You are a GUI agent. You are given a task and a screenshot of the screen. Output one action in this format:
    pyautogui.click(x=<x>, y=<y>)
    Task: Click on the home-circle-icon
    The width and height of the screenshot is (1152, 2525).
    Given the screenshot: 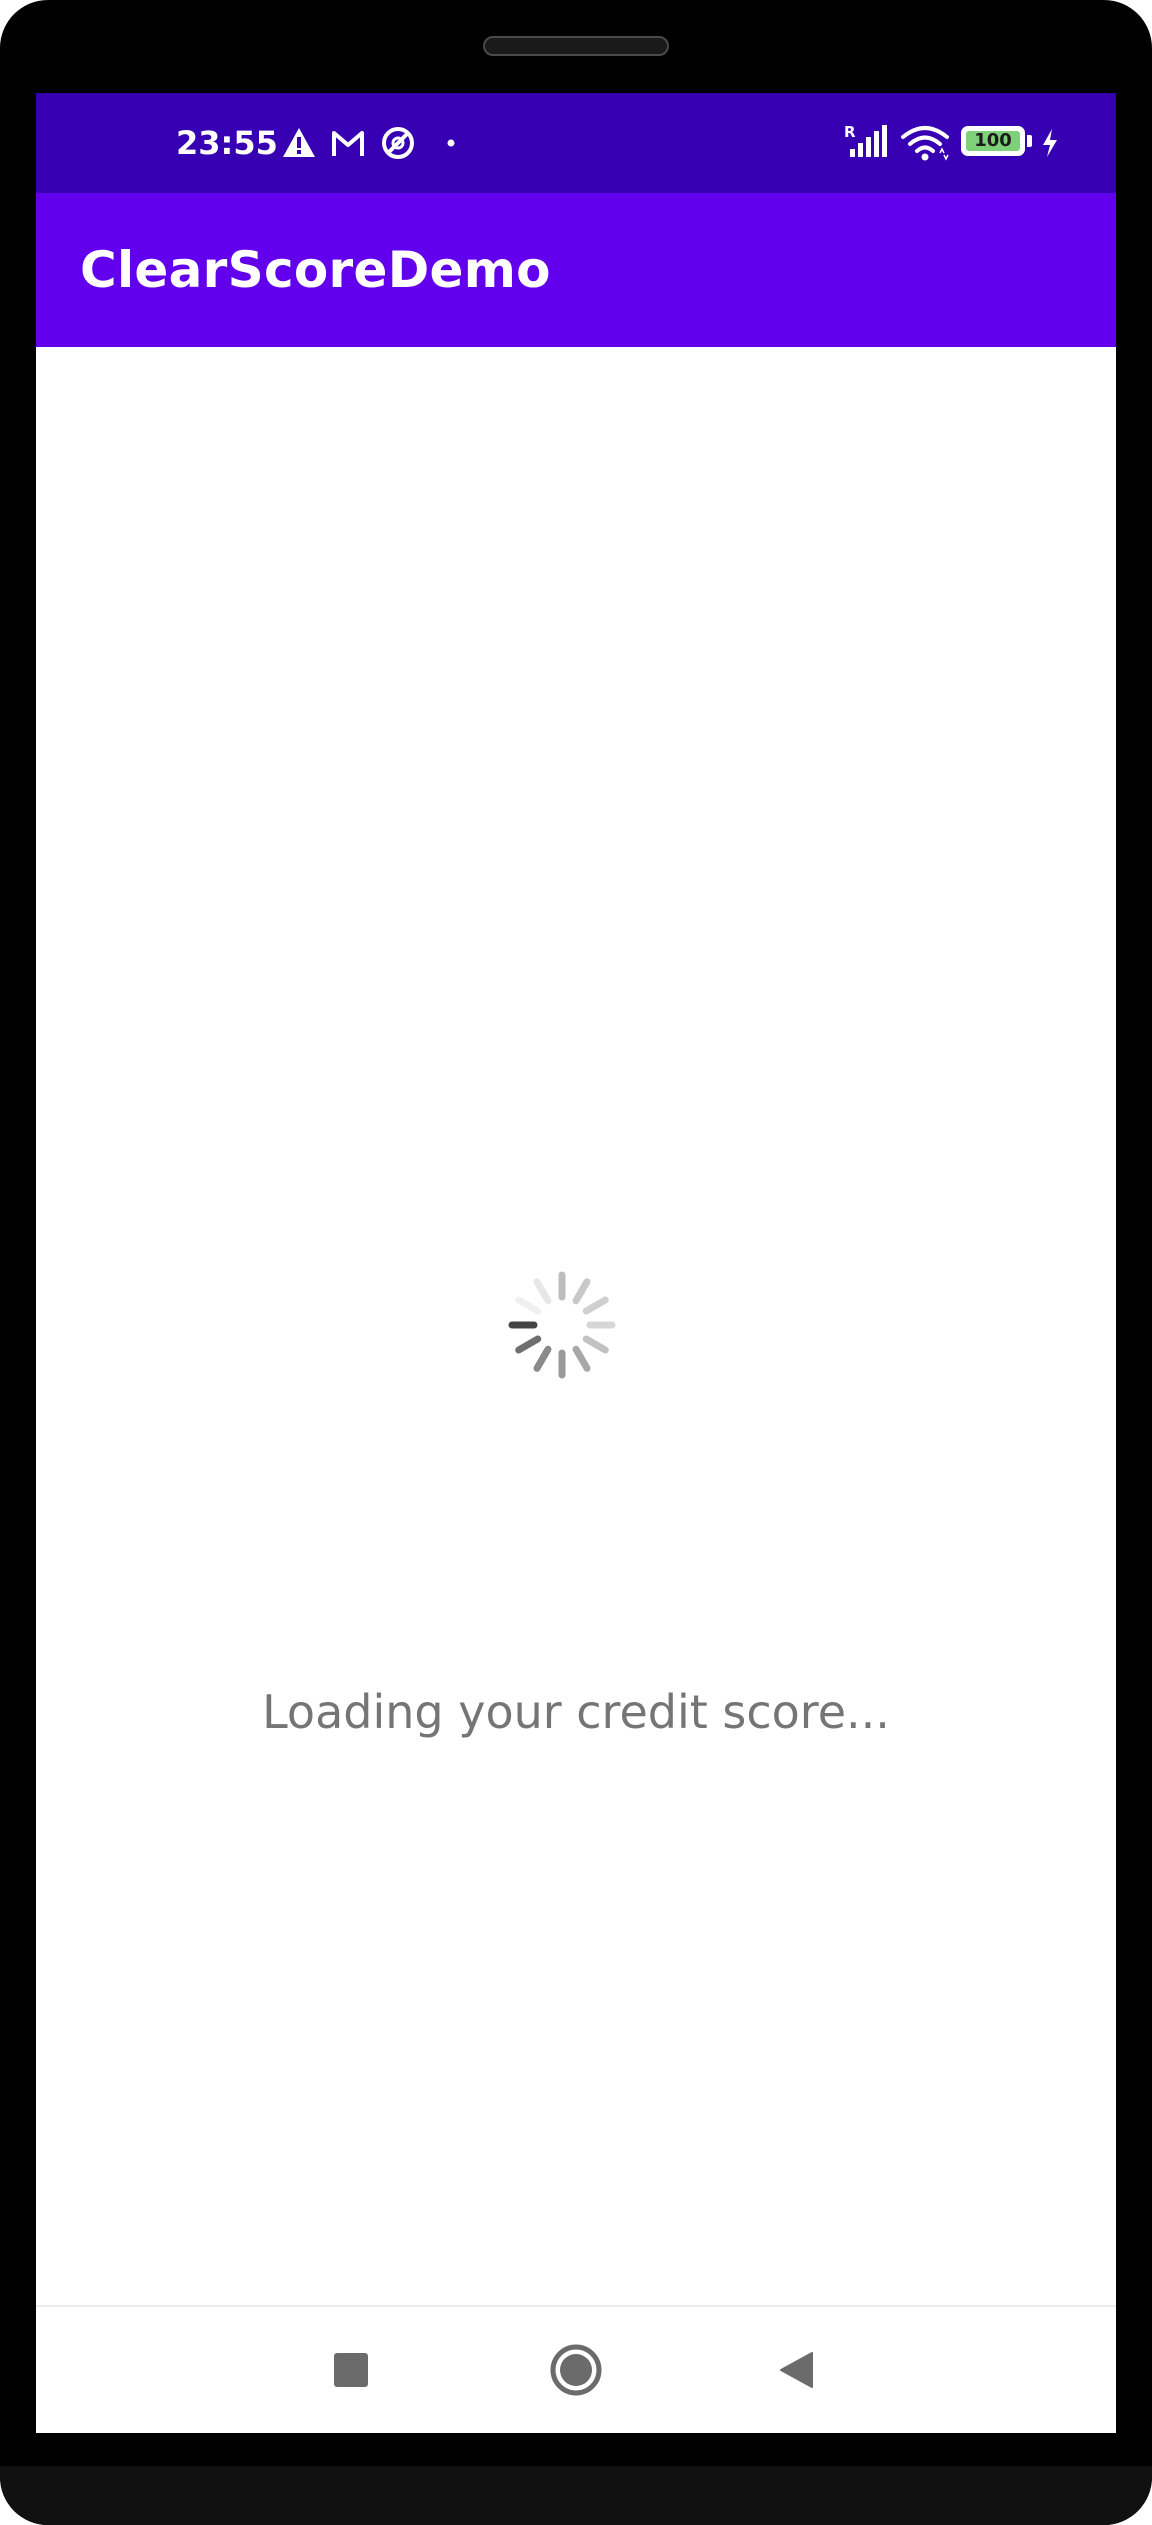 What is the action you would take?
    pyautogui.click(x=576, y=2370)
    